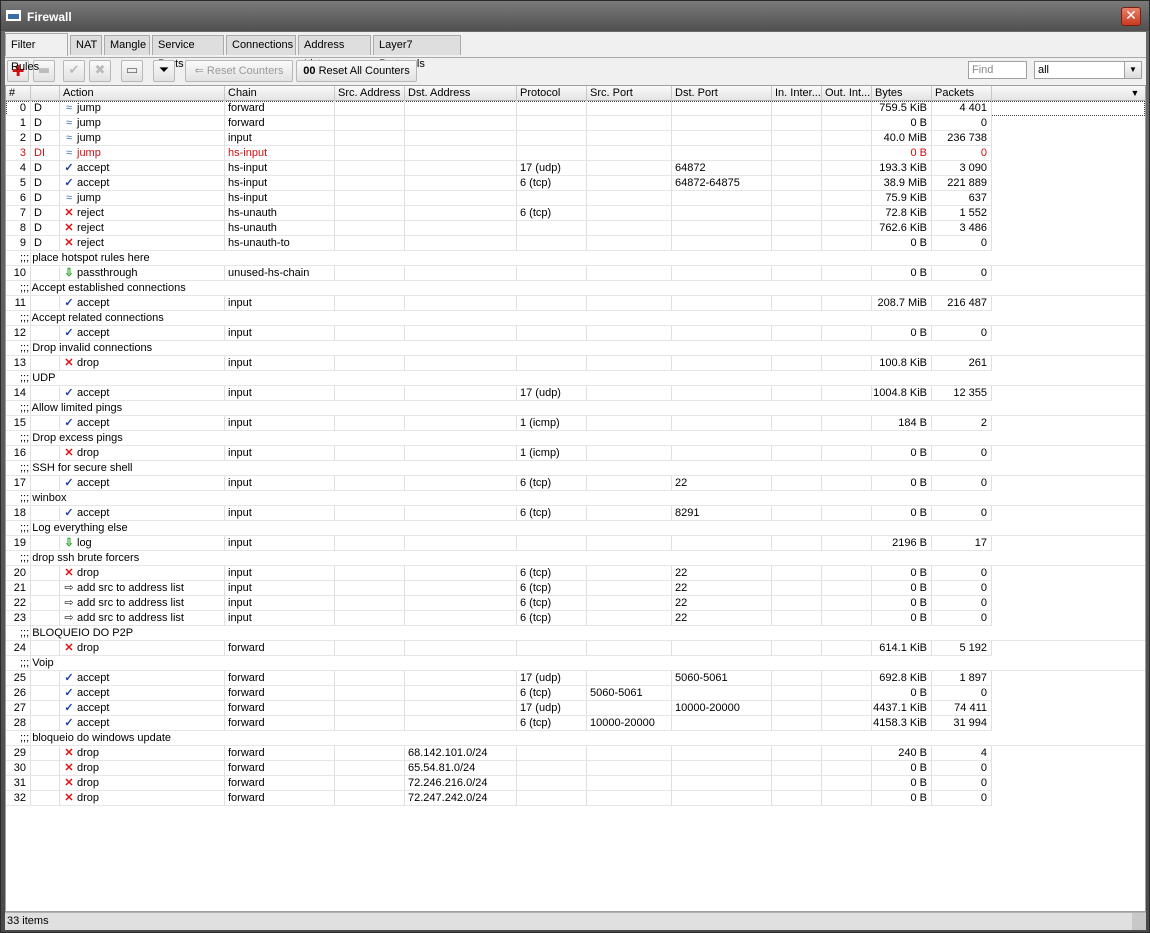  Describe the element at coordinates (239, 71) in the screenshot. I see `reset-counters-button: ⇐ Reset Counters` at that location.